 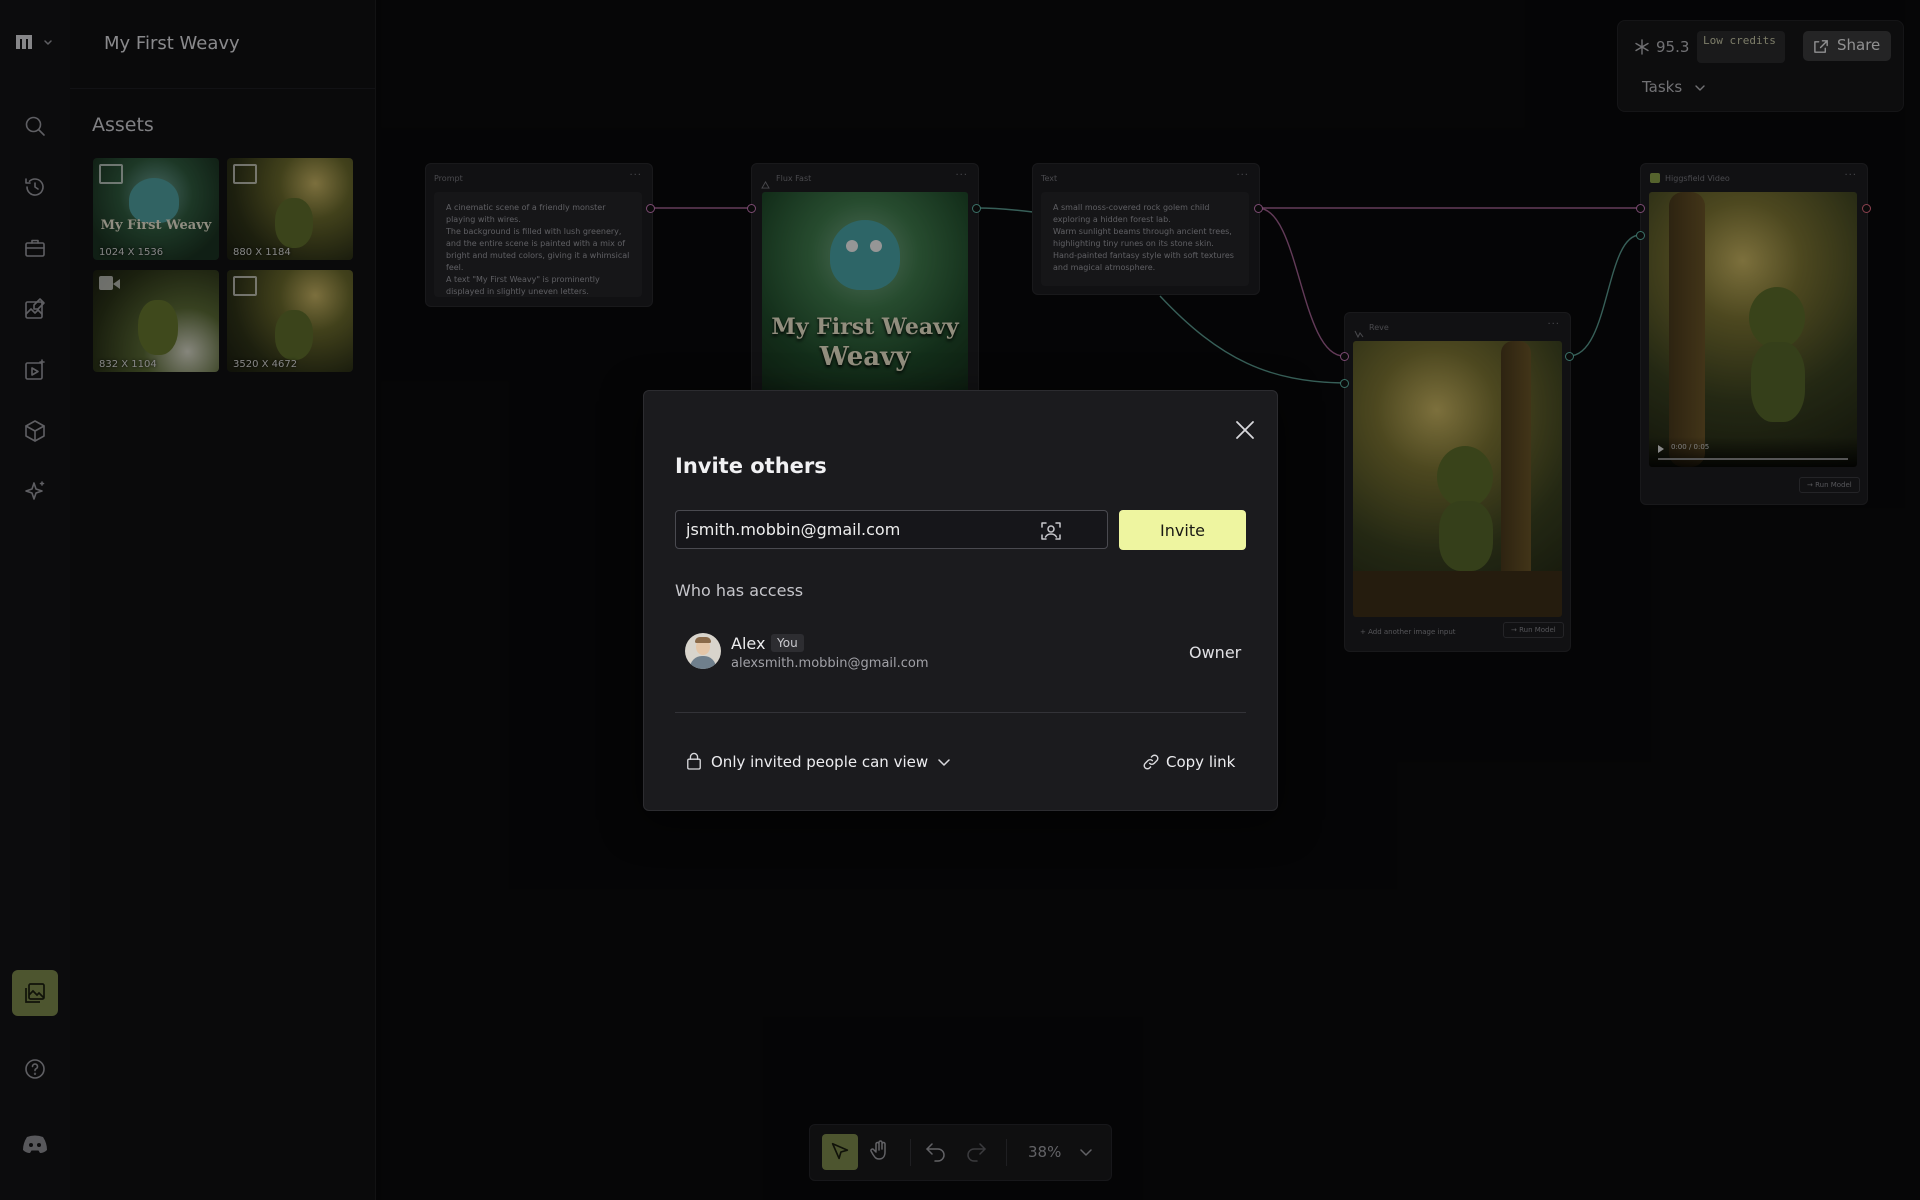 I want to click on invite-button: Invite, so click(x=1182, y=530).